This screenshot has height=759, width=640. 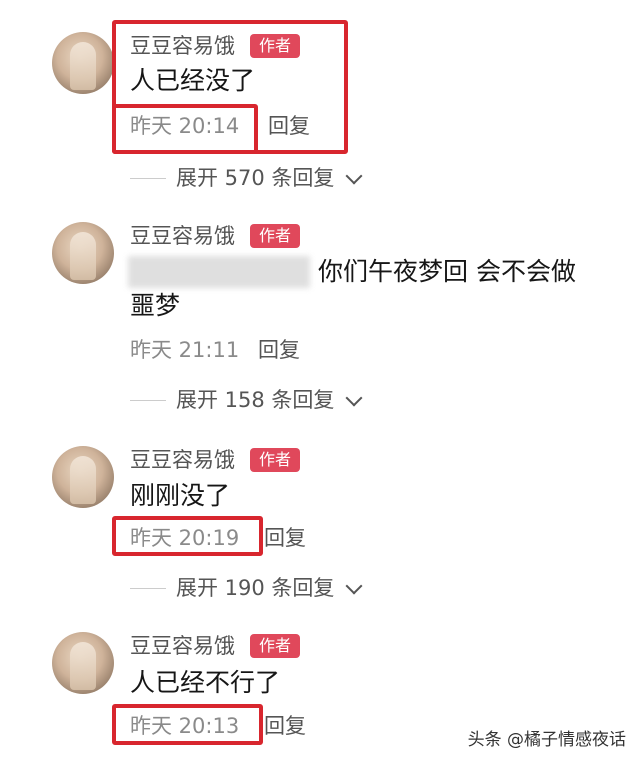 What do you see at coordinates (219, 272) in the screenshot?
I see `redacted-text-mask` at bounding box center [219, 272].